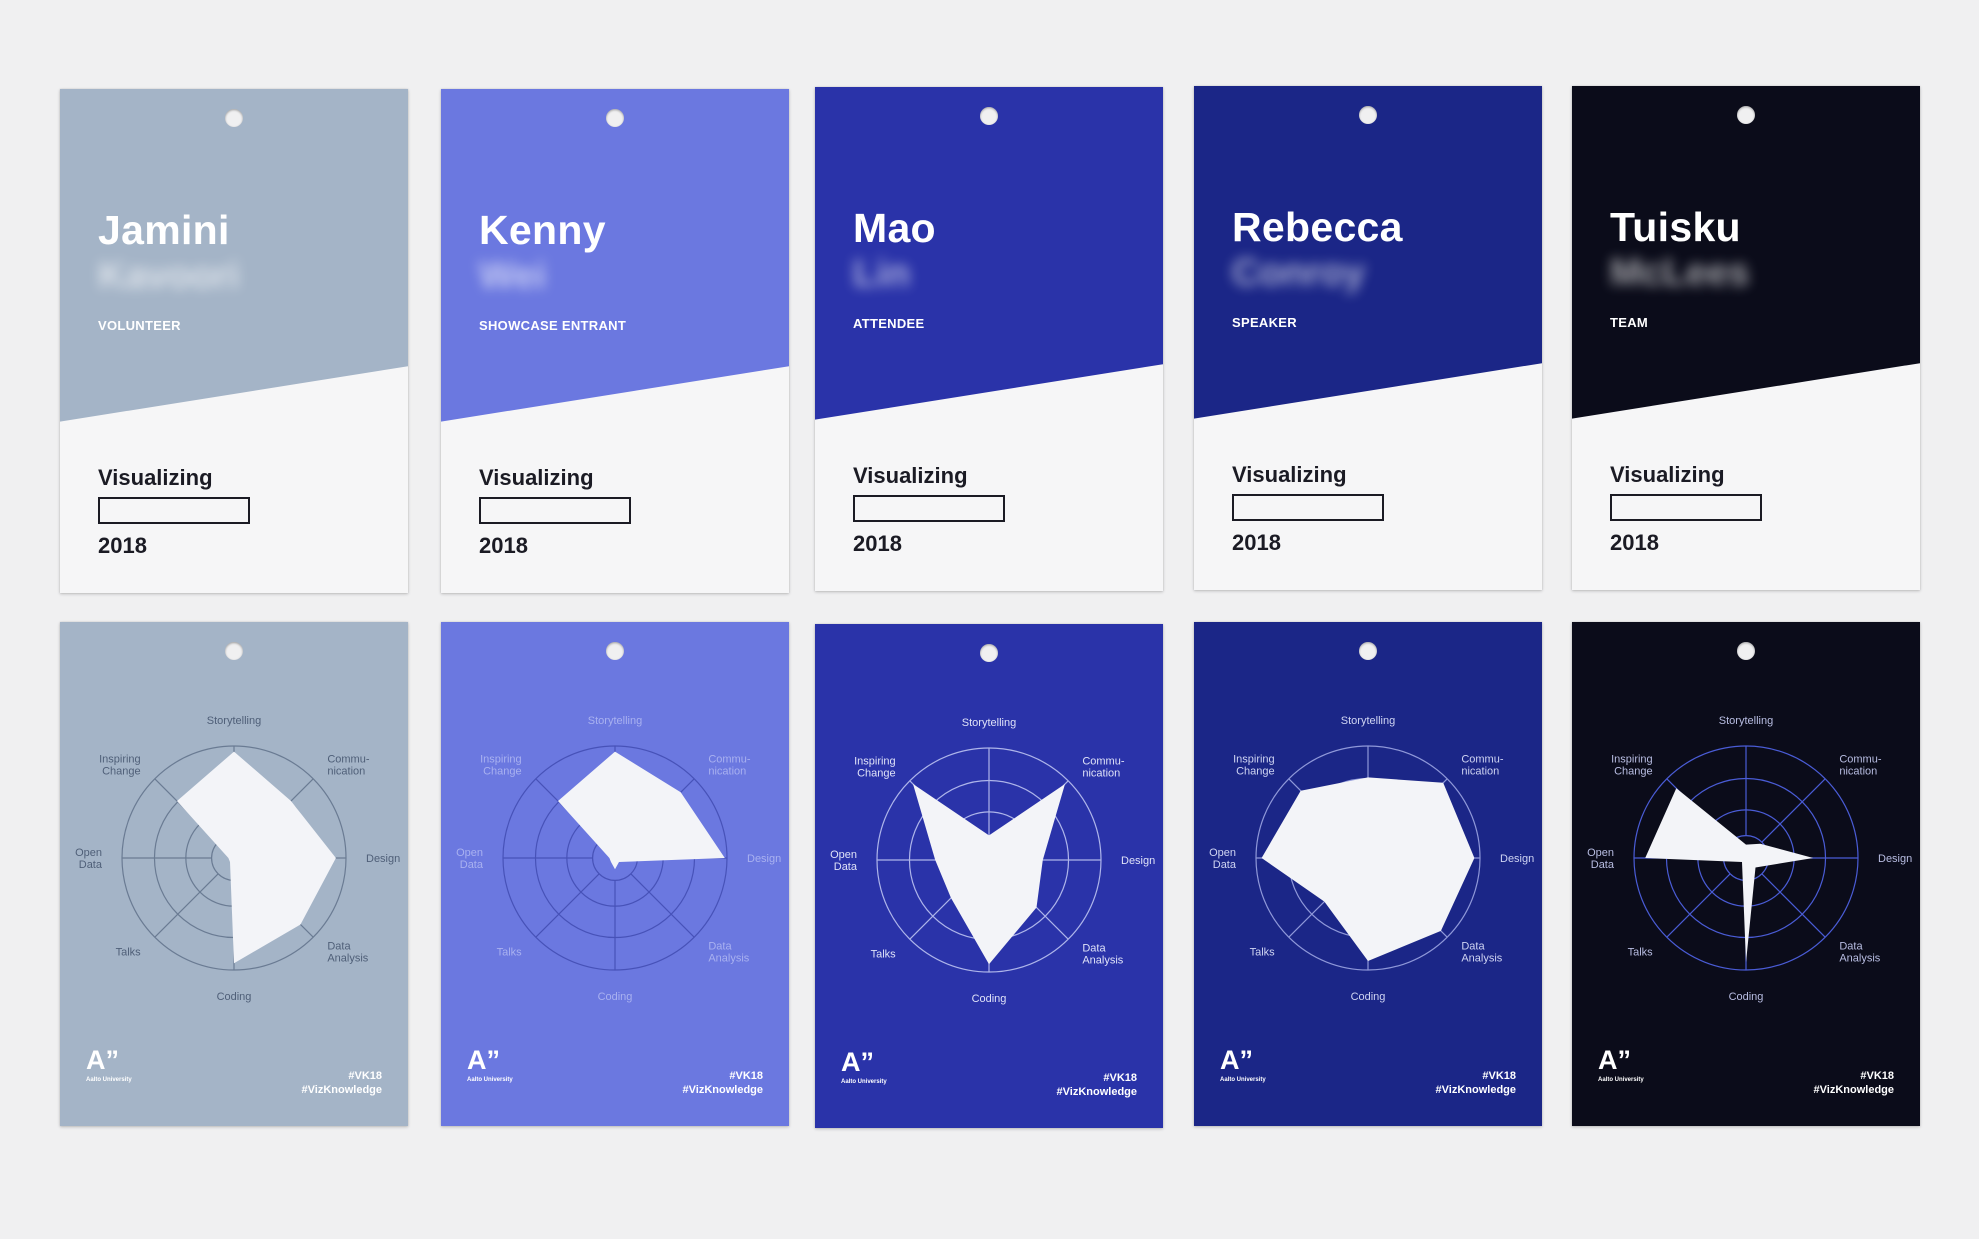 The height and width of the screenshot is (1239, 1979). Describe the element at coordinates (989, 339) in the screenshot. I see `badge-front: Mao Lin ATTENDEE Visualizing 2018` at that location.